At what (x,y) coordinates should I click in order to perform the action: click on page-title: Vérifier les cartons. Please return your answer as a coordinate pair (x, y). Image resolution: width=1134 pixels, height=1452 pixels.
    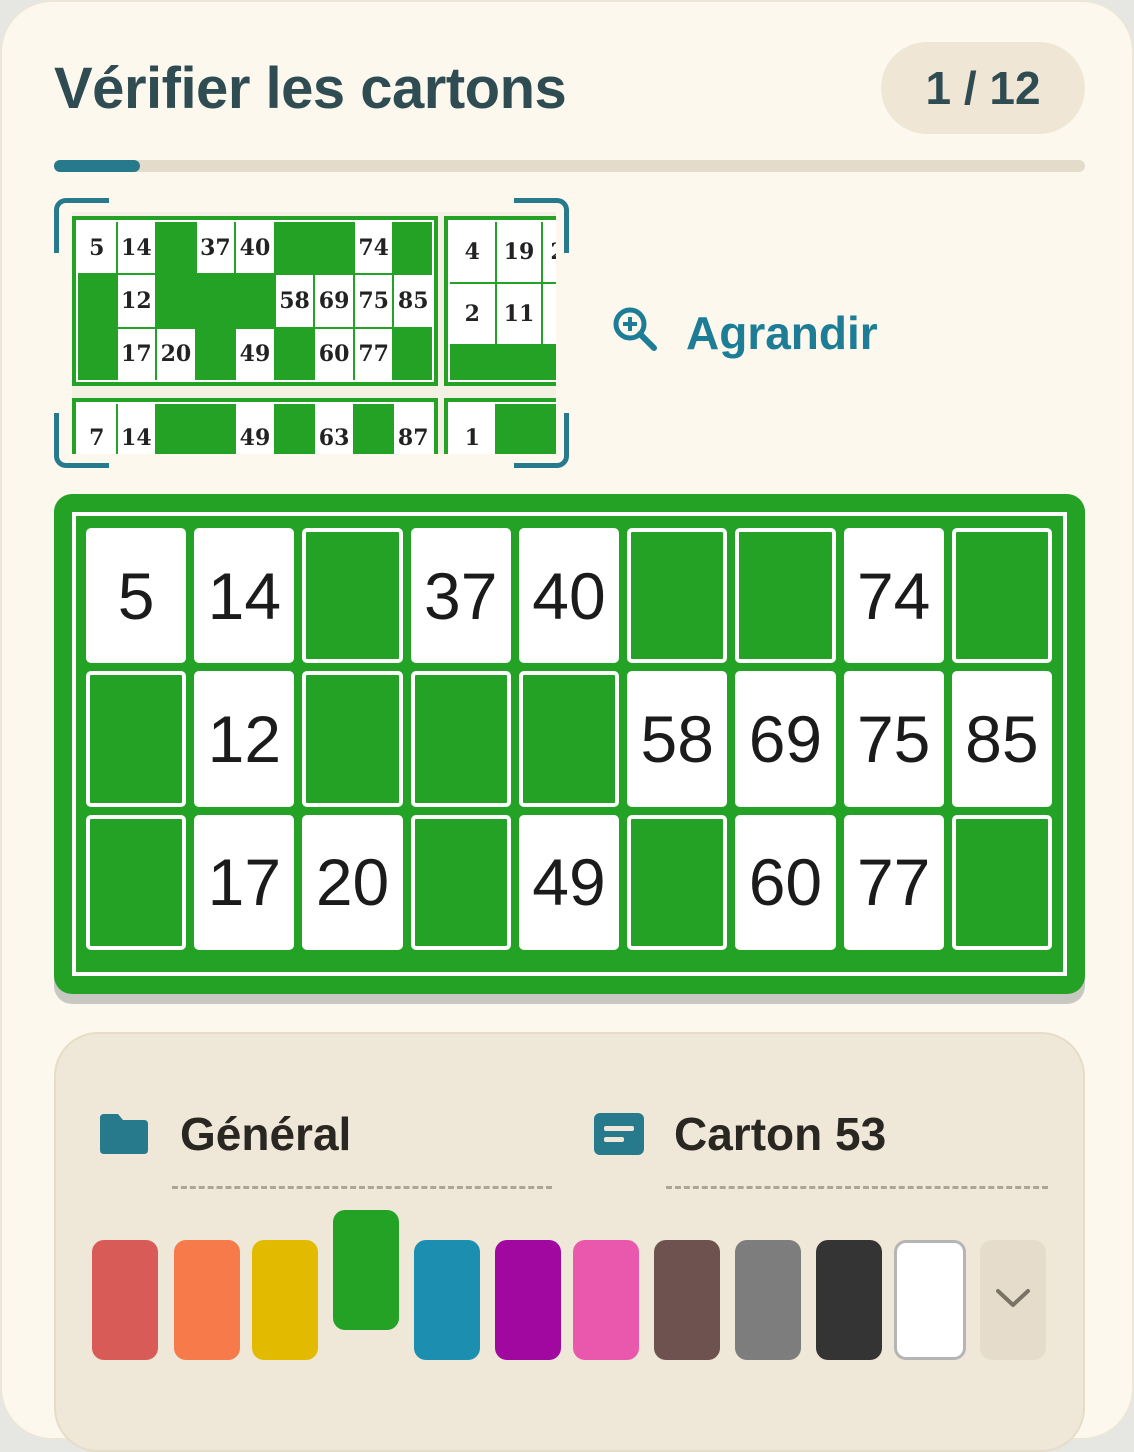
    Looking at the image, I should click on (310, 88).